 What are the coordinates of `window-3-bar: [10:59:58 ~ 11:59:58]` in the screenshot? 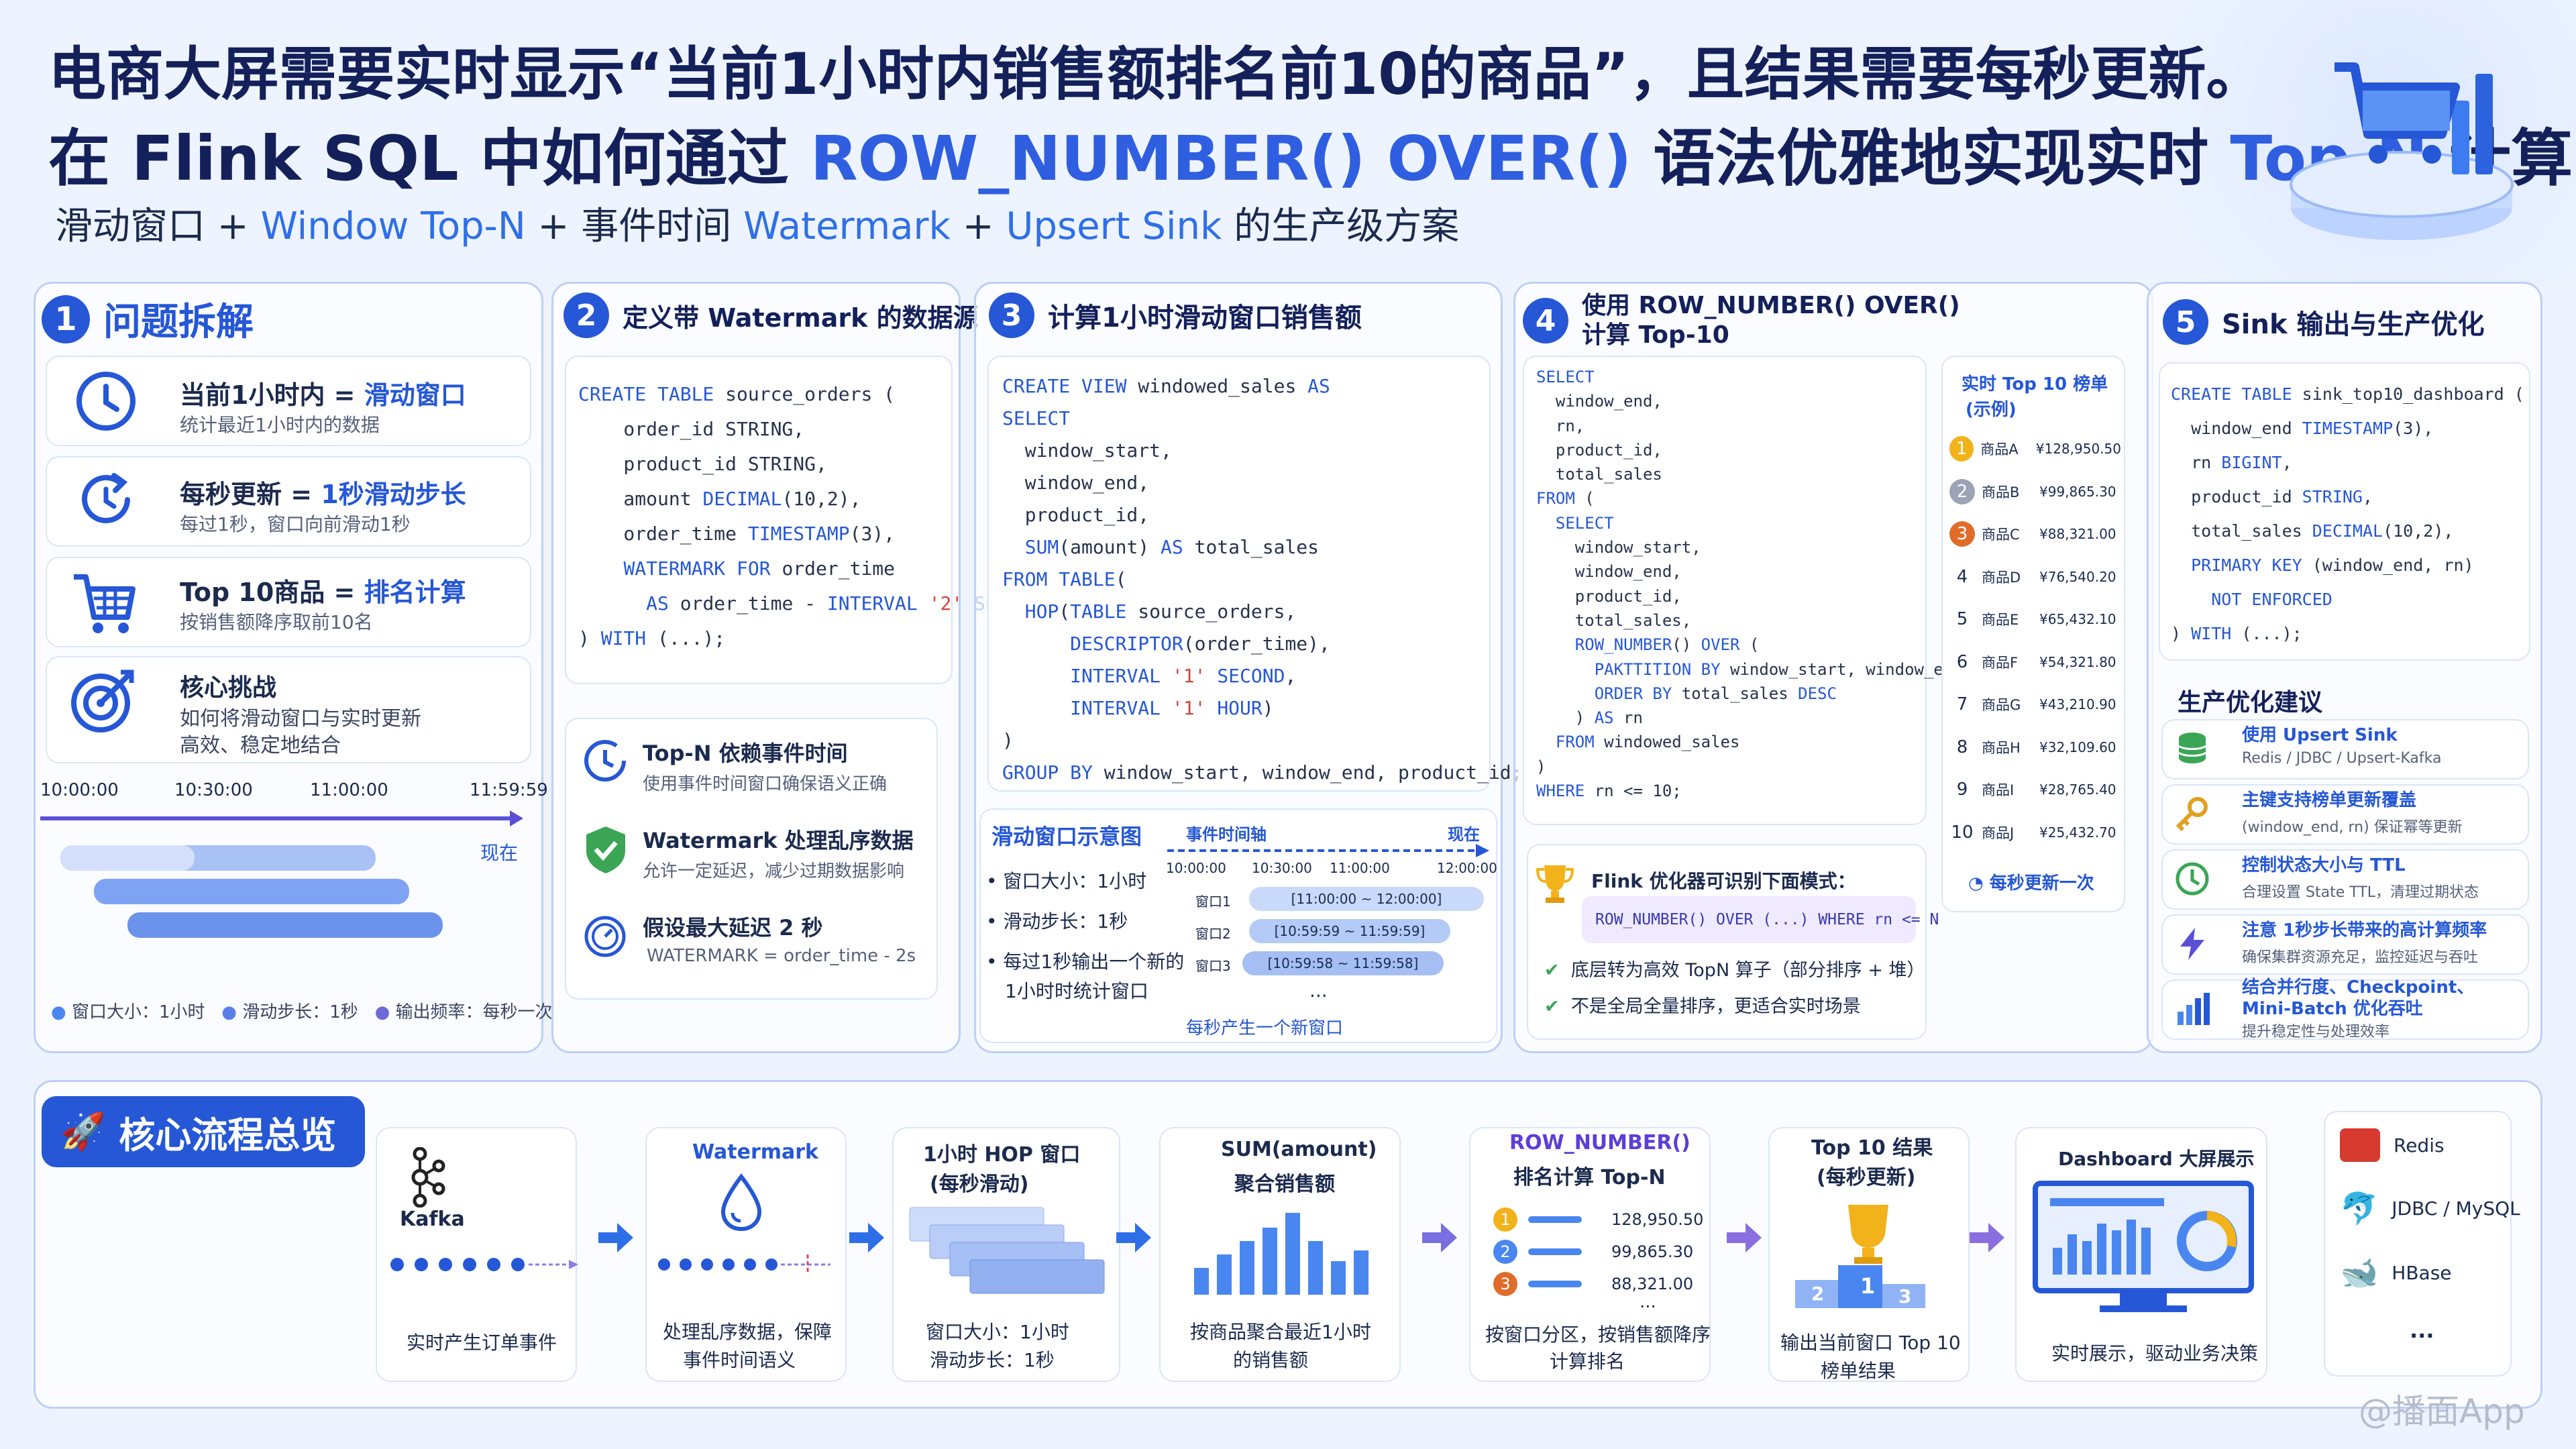 It's located at (1343, 963).